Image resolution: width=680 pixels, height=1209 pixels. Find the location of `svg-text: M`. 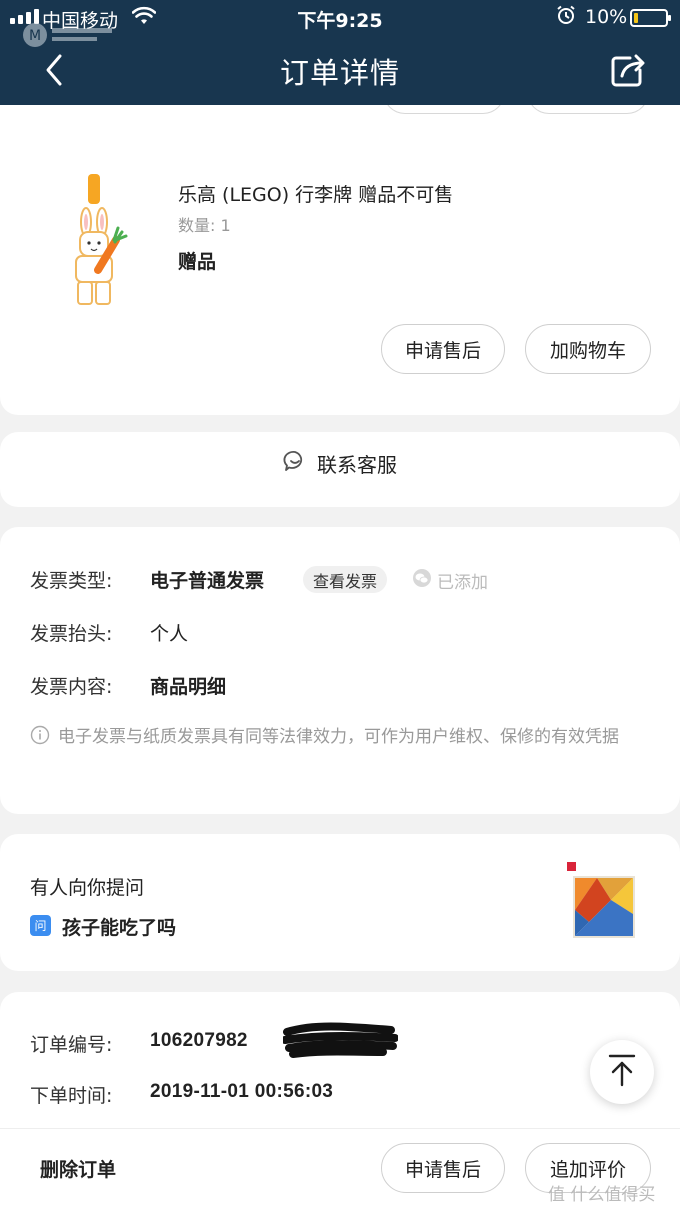

svg-text: M is located at coordinates (35, 36).